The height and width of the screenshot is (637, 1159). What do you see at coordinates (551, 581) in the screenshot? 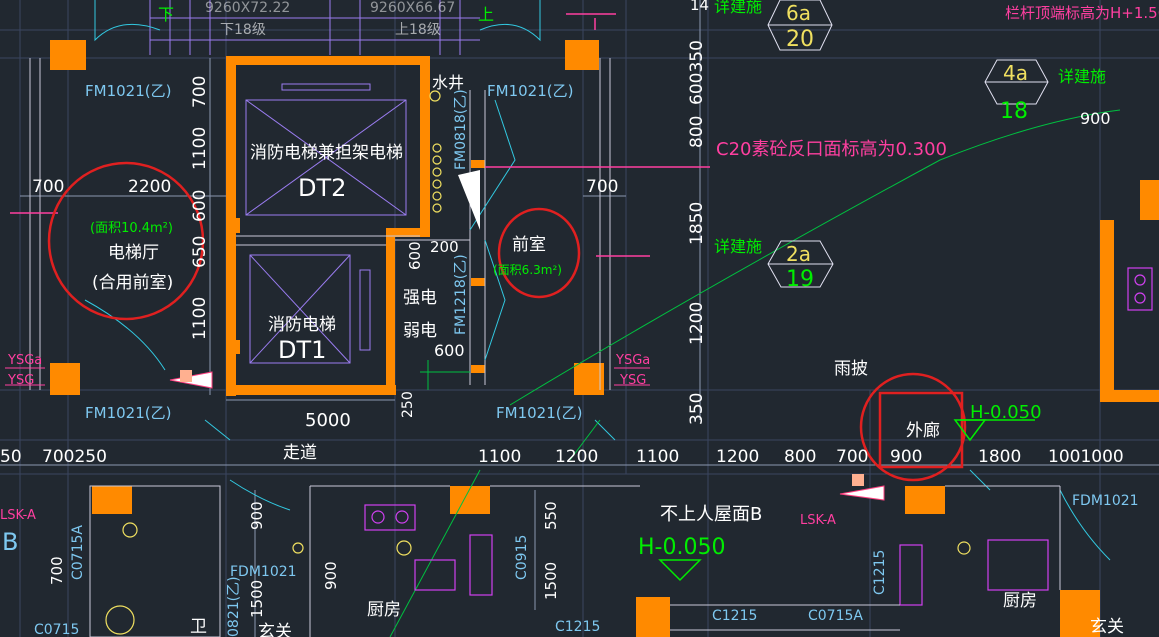
I see `b-dim-1500-v: 1500` at bounding box center [551, 581].